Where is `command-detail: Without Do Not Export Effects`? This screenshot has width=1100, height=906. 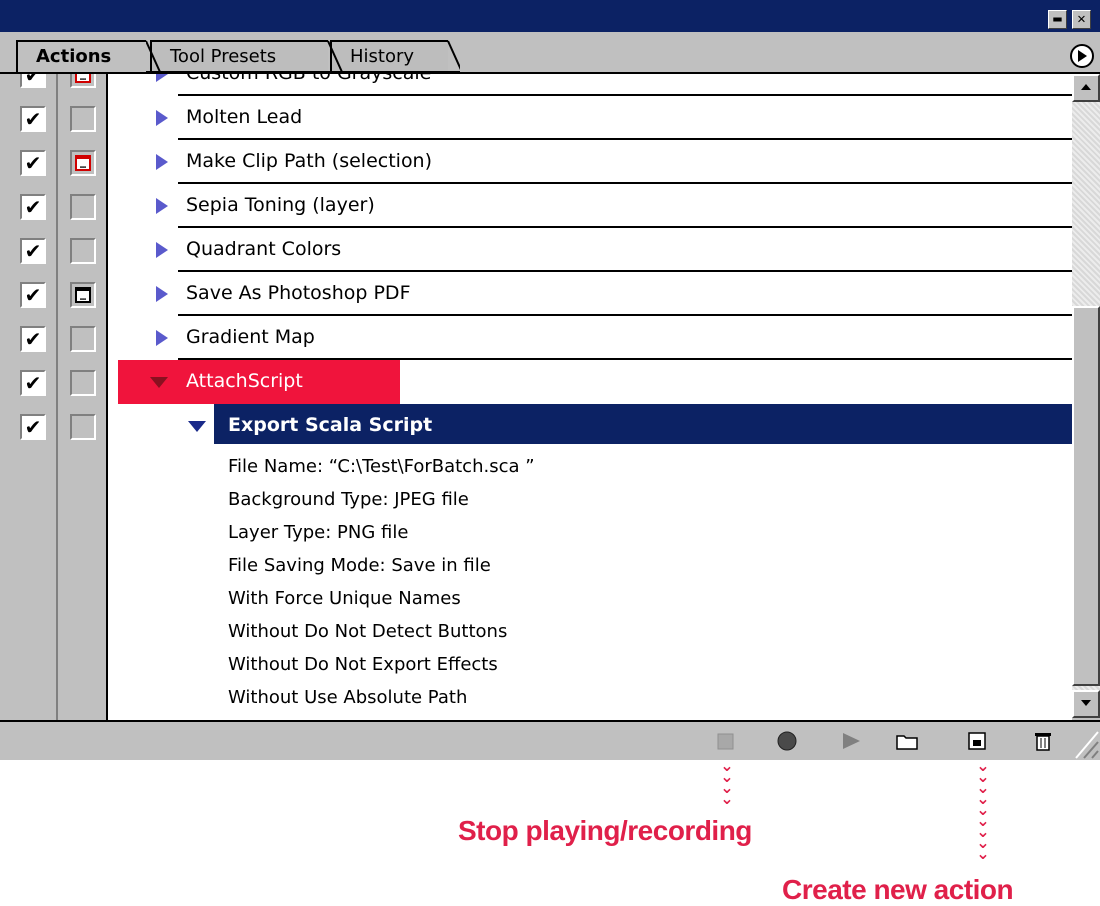
command-detail: Without Do Not Export Effects is located at coordinates (363, 664).